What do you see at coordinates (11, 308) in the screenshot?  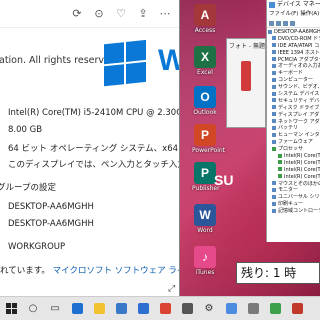 I see `start-button` at bounding box center [11, 308].